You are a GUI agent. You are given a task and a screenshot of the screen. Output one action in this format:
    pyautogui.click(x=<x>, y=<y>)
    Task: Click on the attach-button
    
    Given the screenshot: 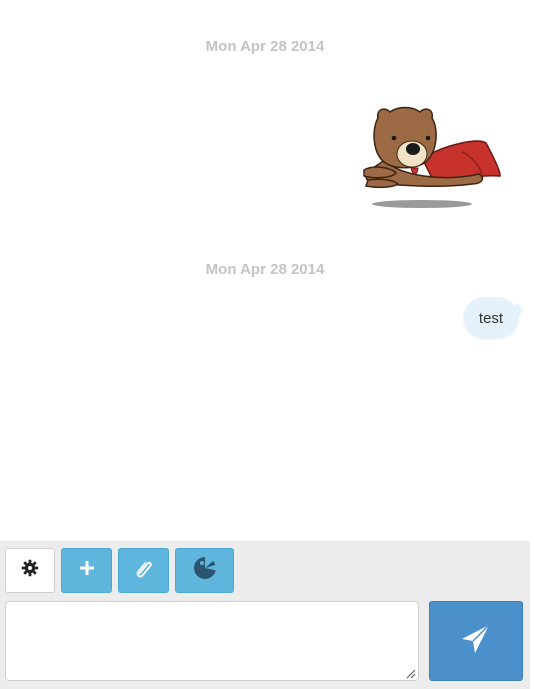 What is the action you would take?
    pyautogui.click(x=143, y=570)
    